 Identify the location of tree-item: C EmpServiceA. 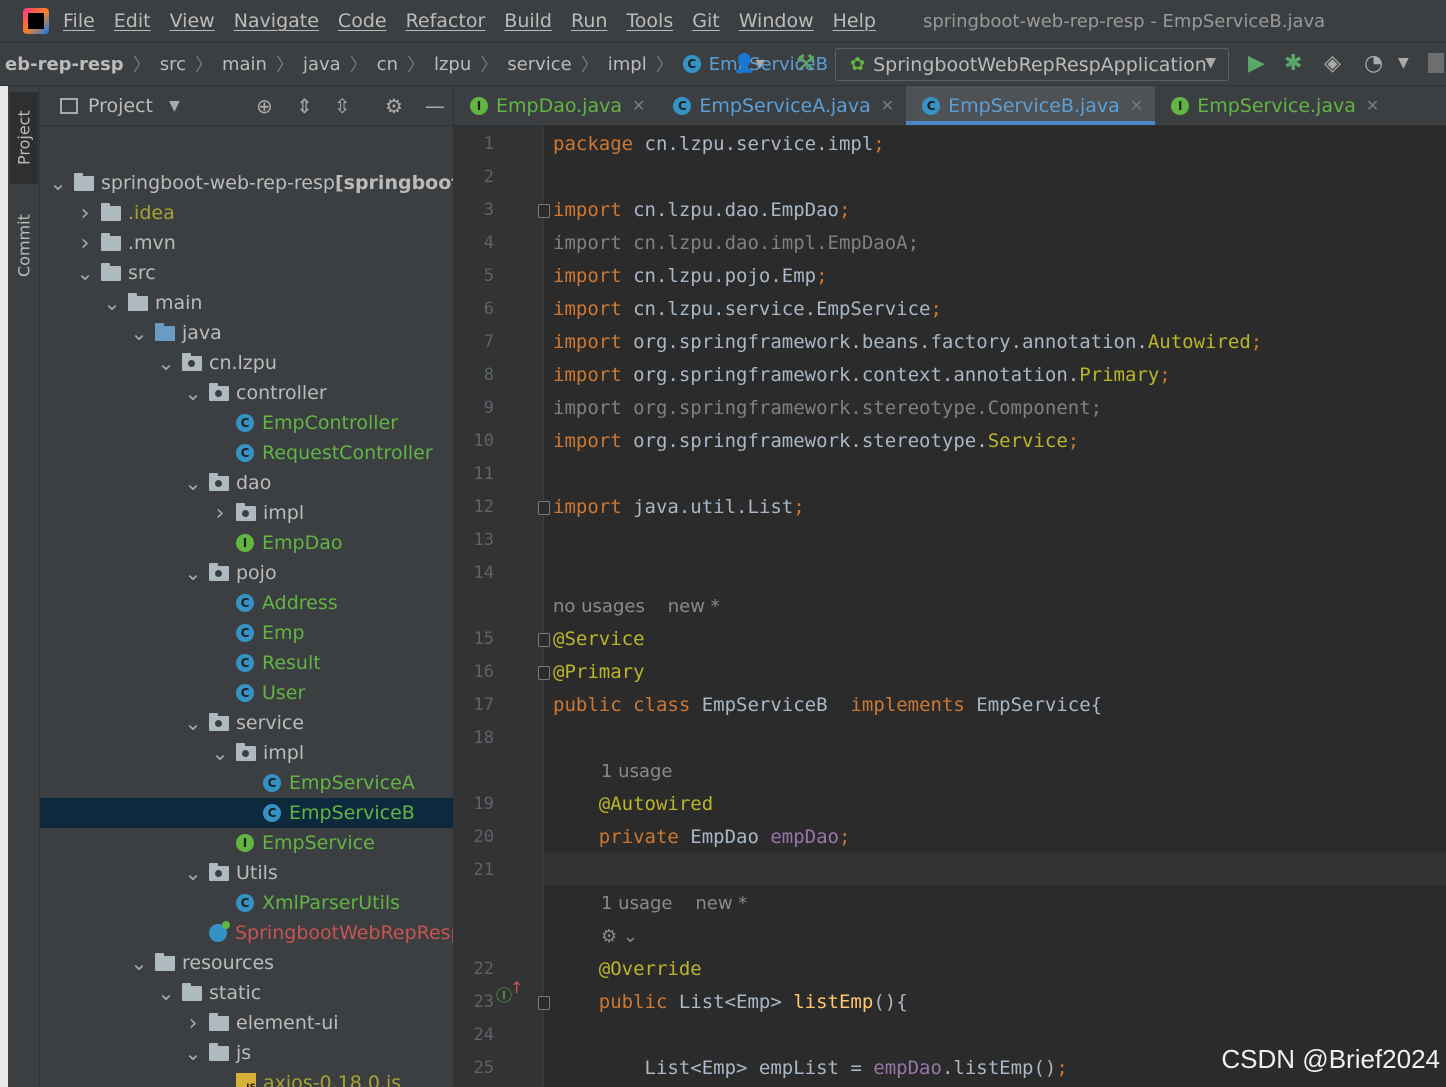
(246, 783).